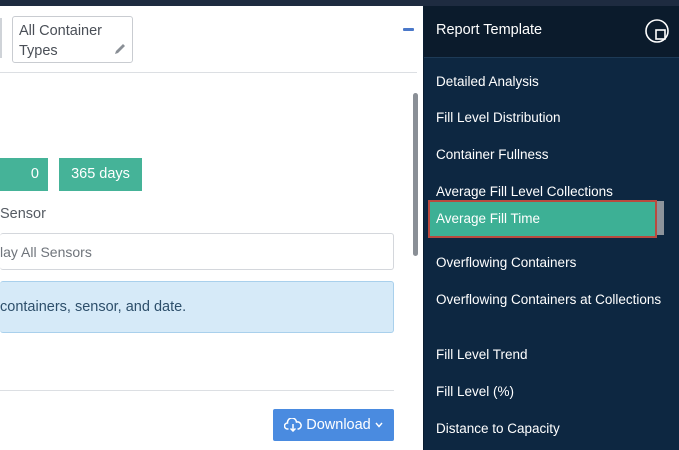 This screenshot has width=679, height=450. Describe the element at coordinates (293, 425) in the screenshot. I see `cloud-download-icon` at that location.